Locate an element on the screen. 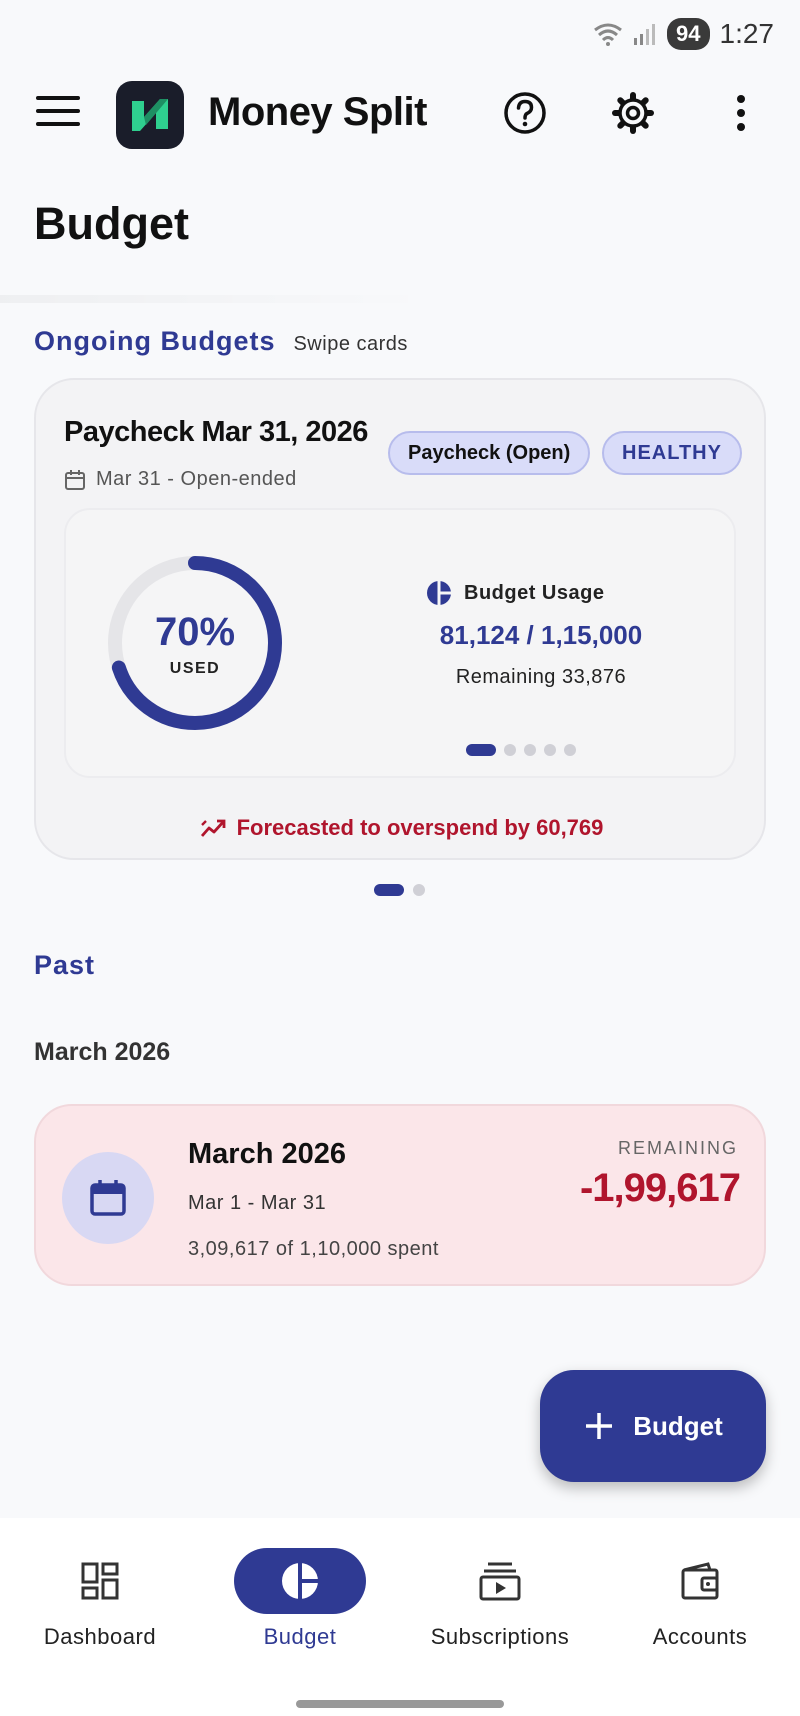 This screenshot has width=800, height=1716. logo-icon is located at coordinates (150, 115).